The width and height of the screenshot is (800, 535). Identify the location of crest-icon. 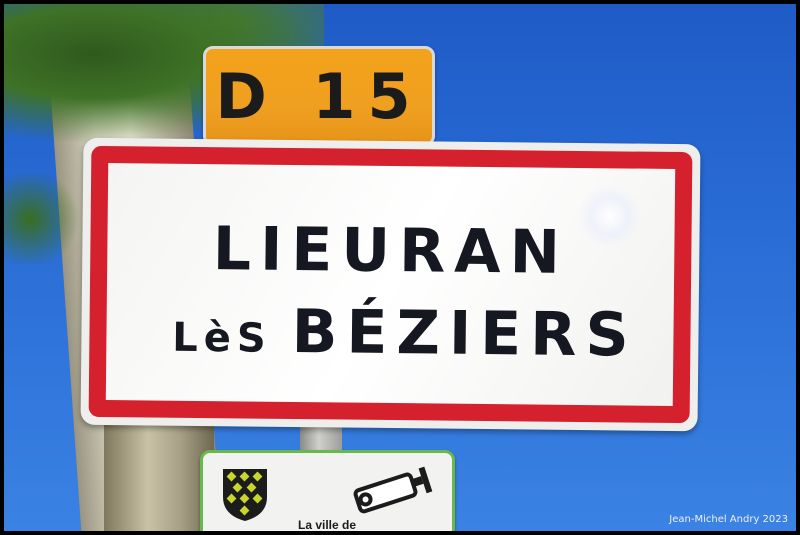
(245, 495).